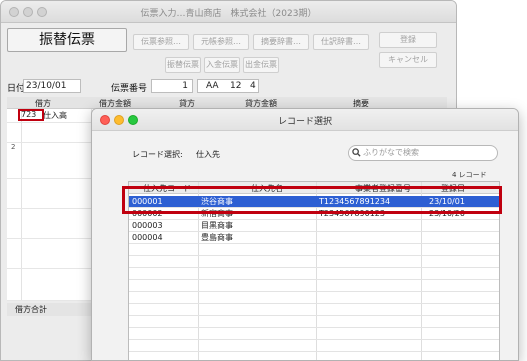 Image resolution: width=527 pixels, height=361 pixels. Describe the element at coordinates (314, 226) in the screenshot. I see `supplier-row: 000003 目黒商事` at that location.